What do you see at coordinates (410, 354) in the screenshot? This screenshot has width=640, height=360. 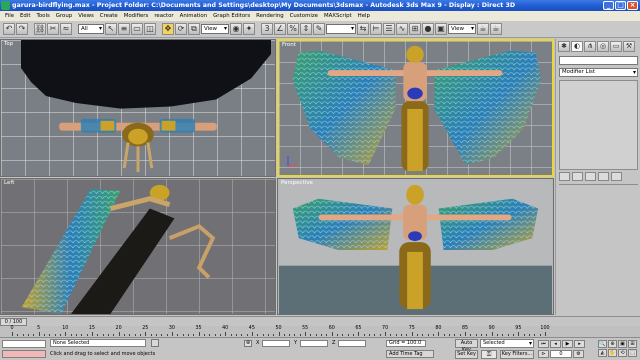 I see `add-time-tag-button: Add Time Tag` at bounding box center [410, 354].